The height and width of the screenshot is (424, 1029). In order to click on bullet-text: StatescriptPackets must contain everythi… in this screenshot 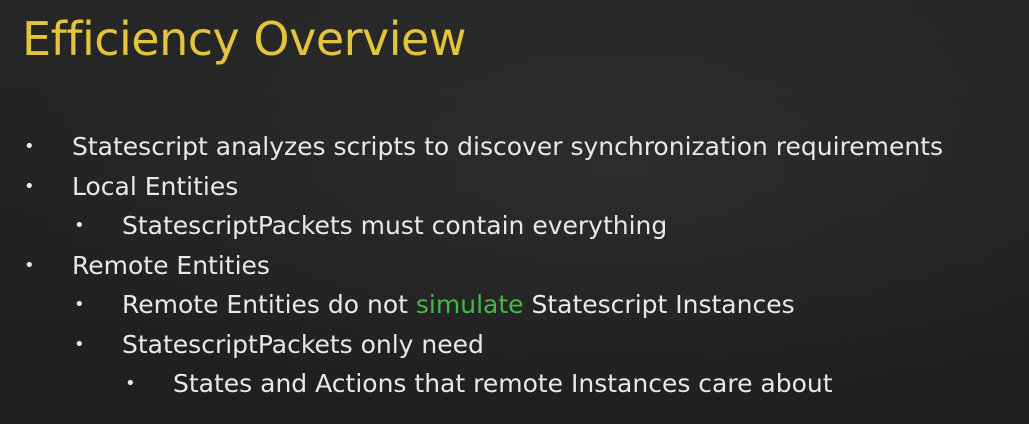, I will do `click(395, 225)`.